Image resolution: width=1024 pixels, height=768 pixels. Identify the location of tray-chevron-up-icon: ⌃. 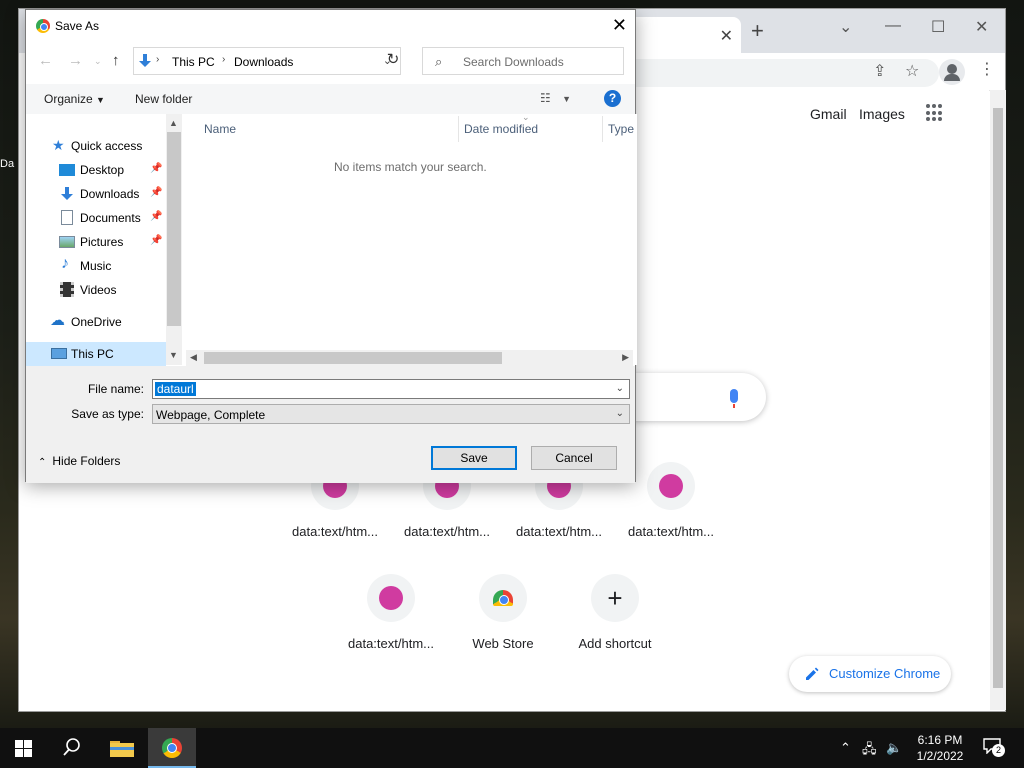
(845, 748).